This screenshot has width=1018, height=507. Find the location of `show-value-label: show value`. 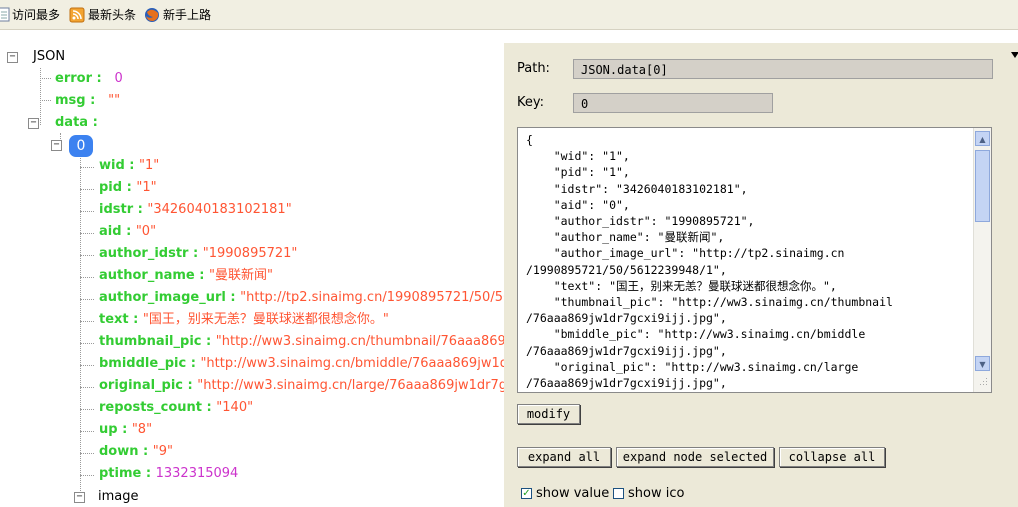

show-value-label: show value is located at coordinates (573, 493).